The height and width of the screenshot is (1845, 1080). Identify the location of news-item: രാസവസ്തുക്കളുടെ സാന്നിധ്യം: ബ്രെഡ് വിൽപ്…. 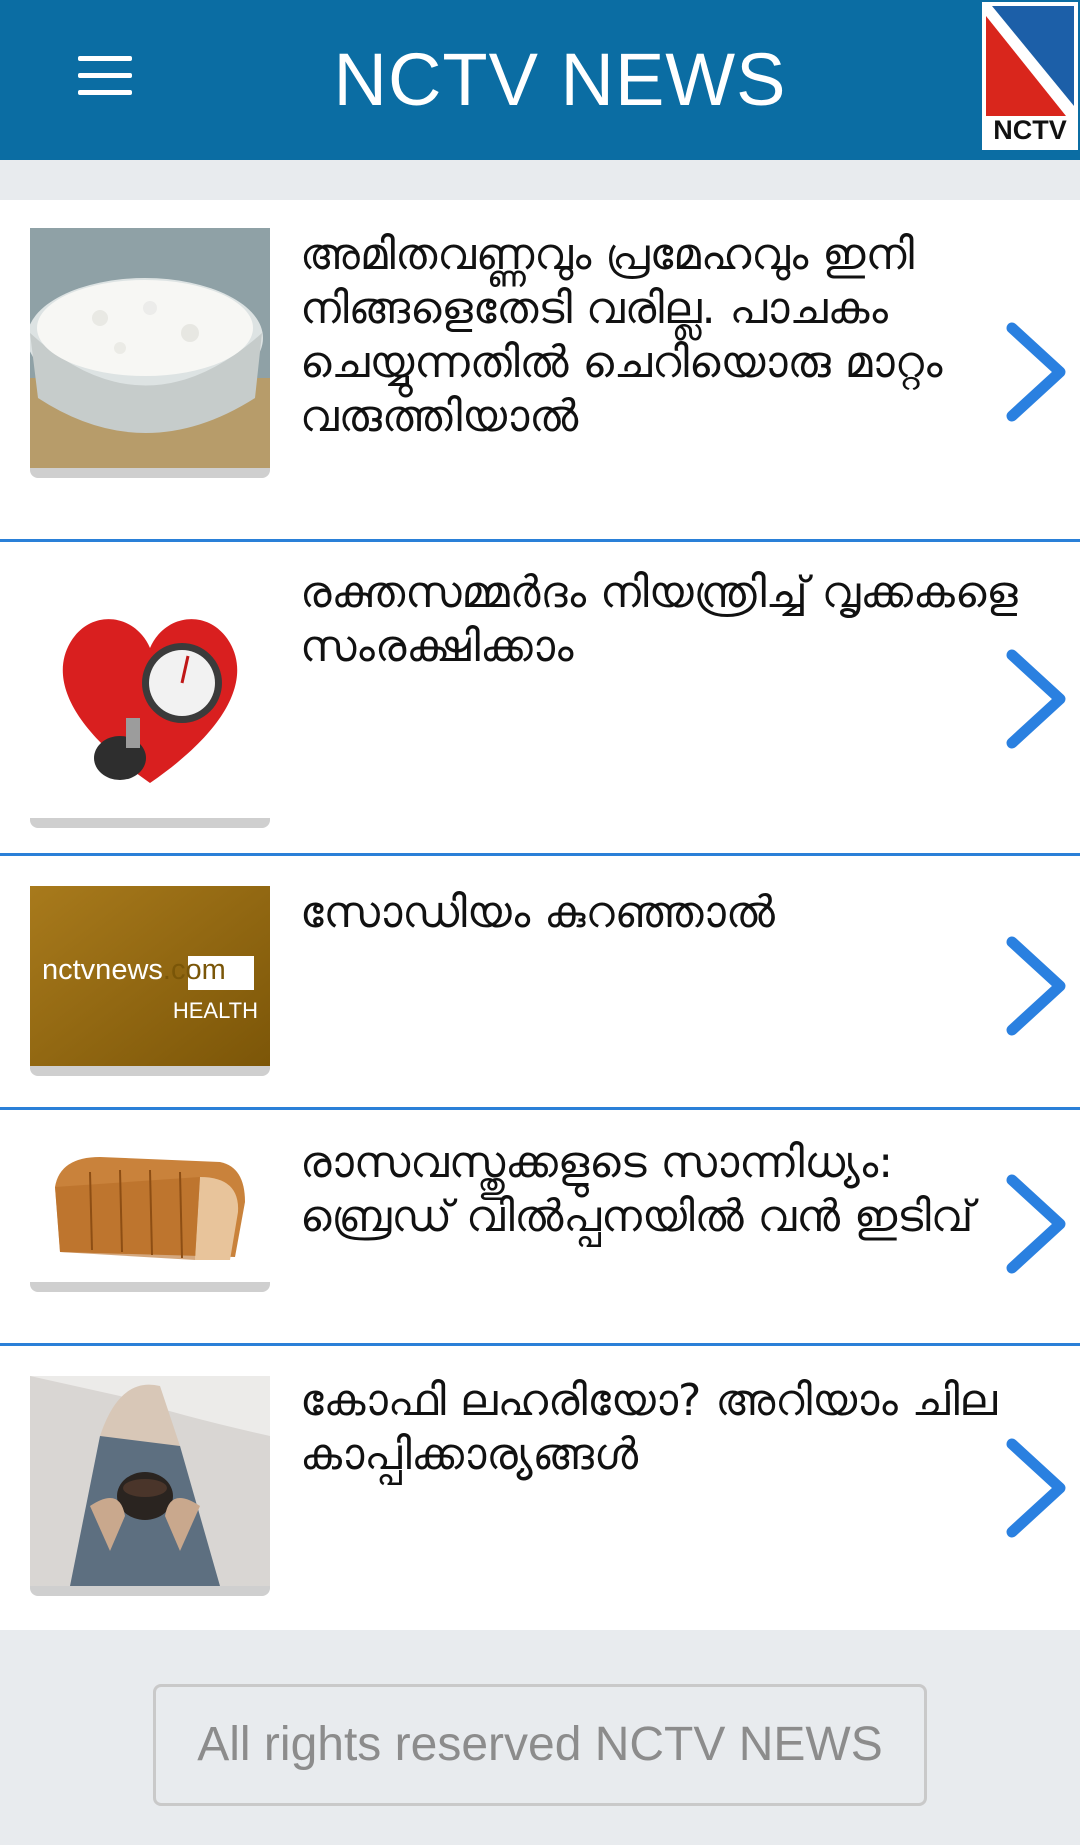
(540, 1228).